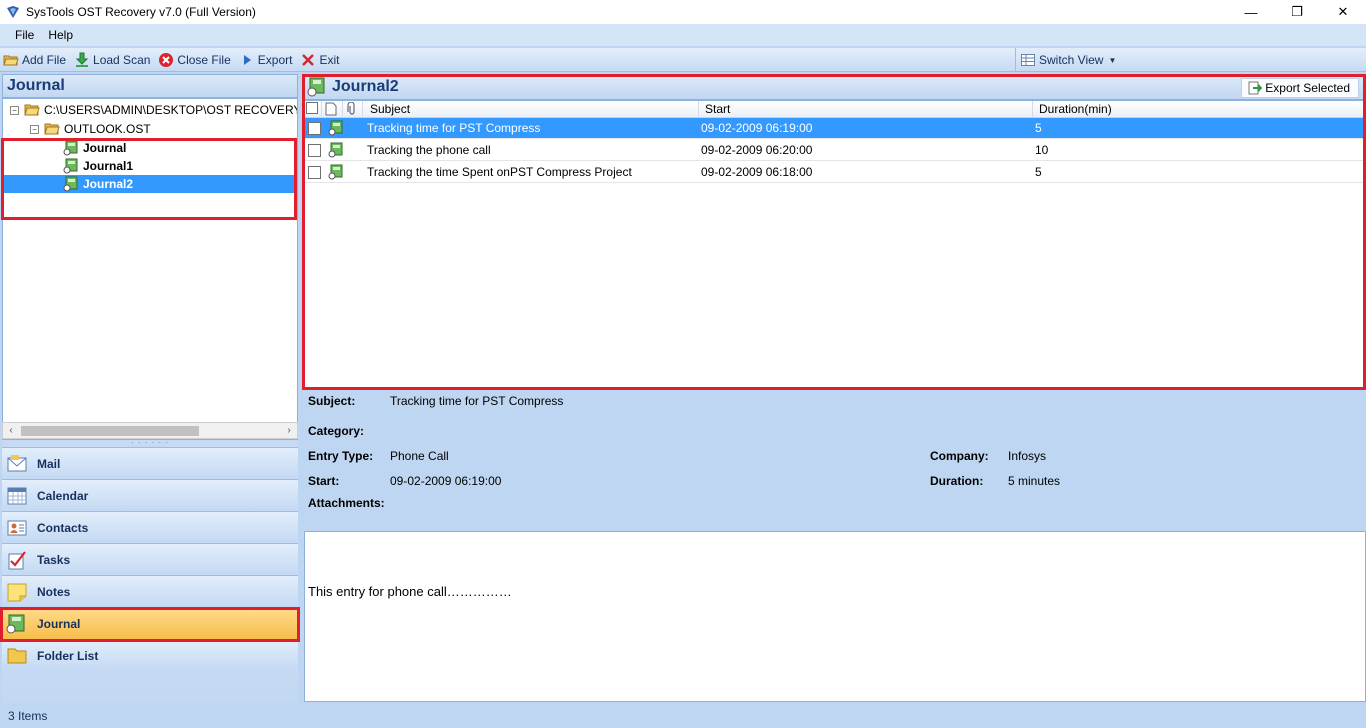  I want to click on load-scan-button: Load Scan, so click(113, 60).